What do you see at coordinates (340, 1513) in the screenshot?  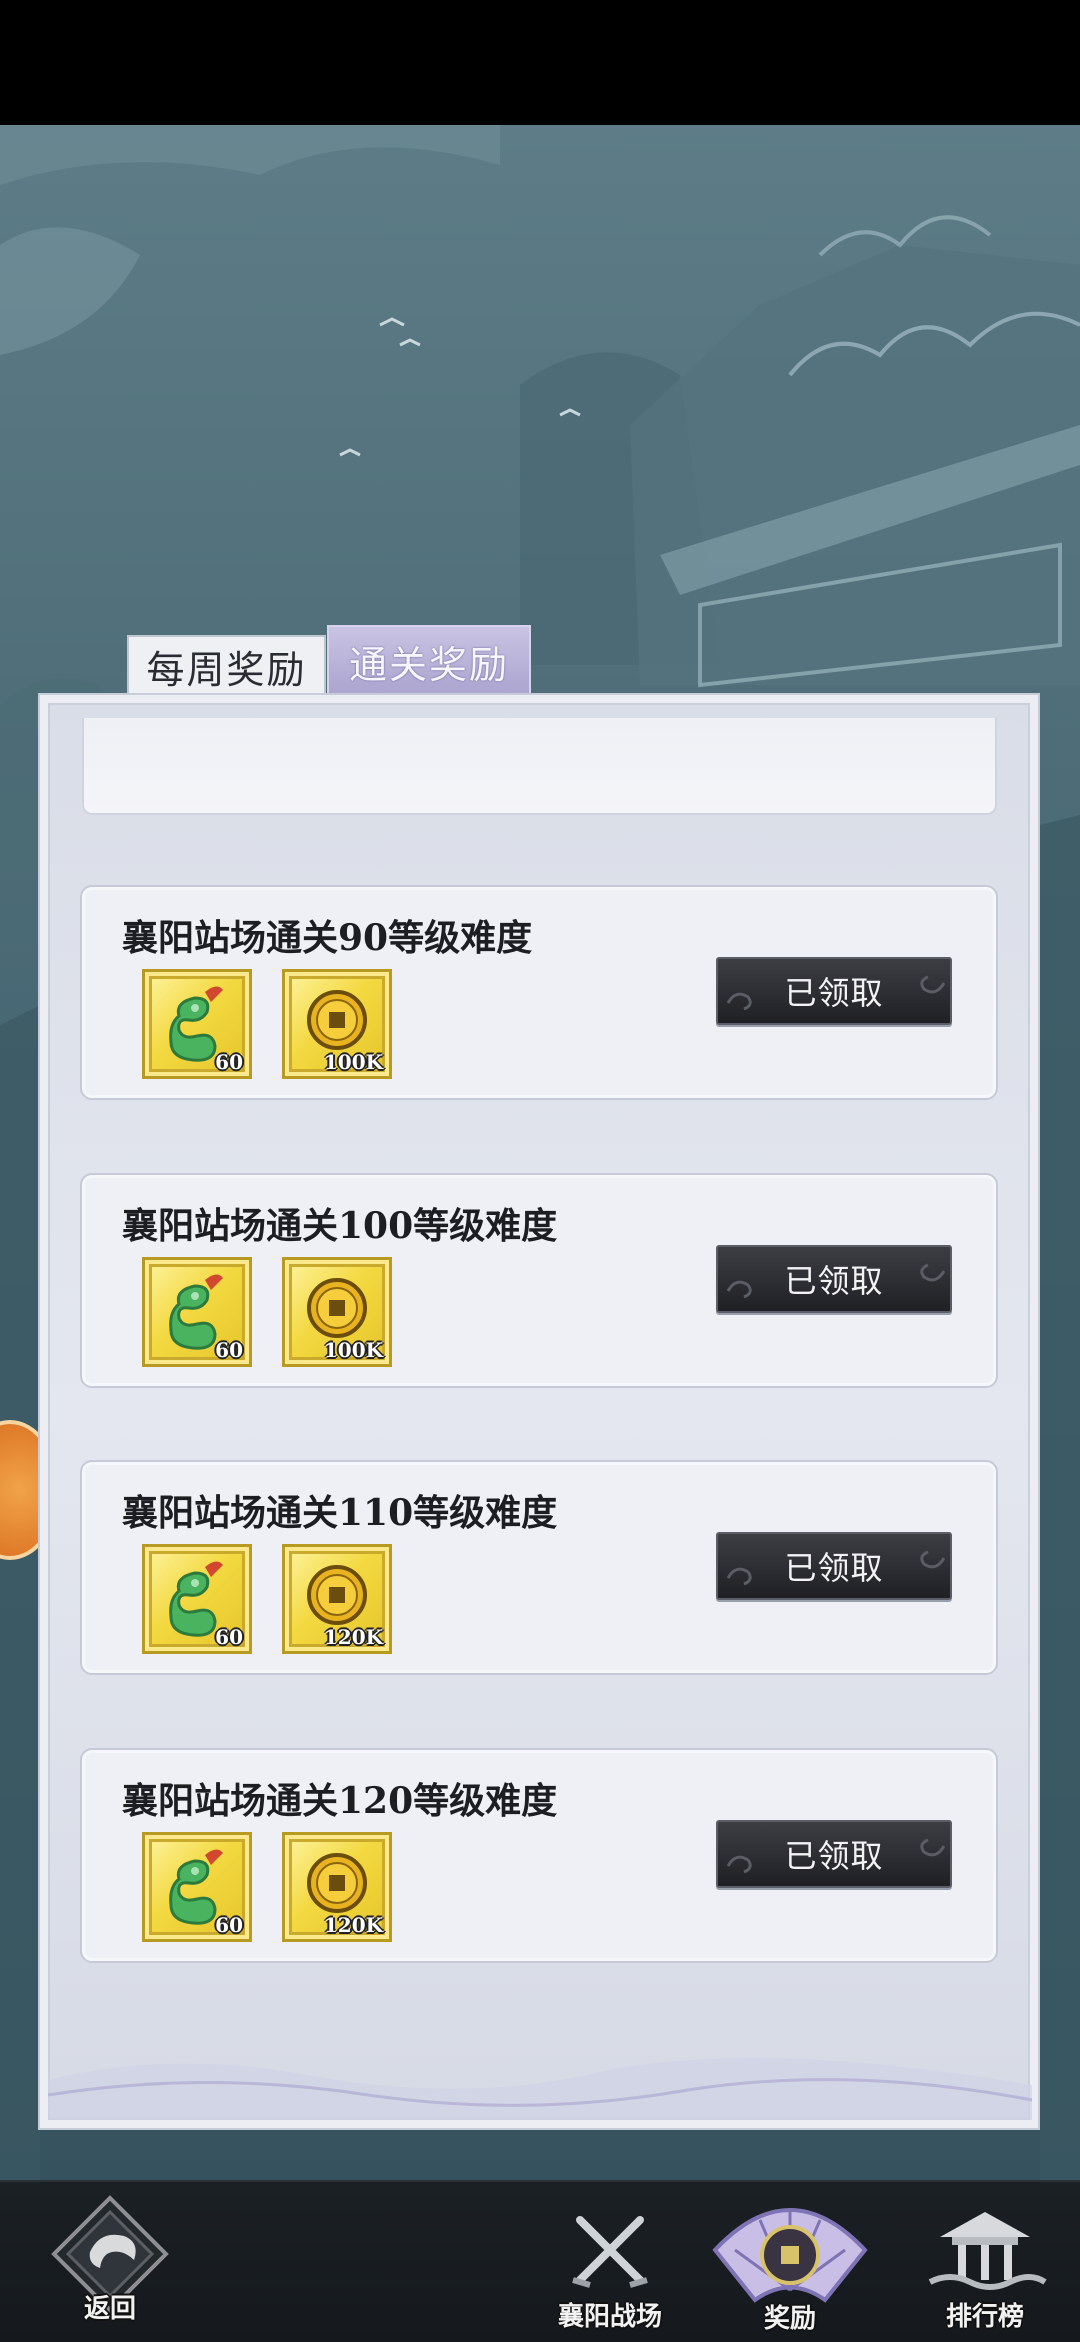 I see `reward-title: 襄阳站场通关110等级难度` at bounding box center [340, 1513].